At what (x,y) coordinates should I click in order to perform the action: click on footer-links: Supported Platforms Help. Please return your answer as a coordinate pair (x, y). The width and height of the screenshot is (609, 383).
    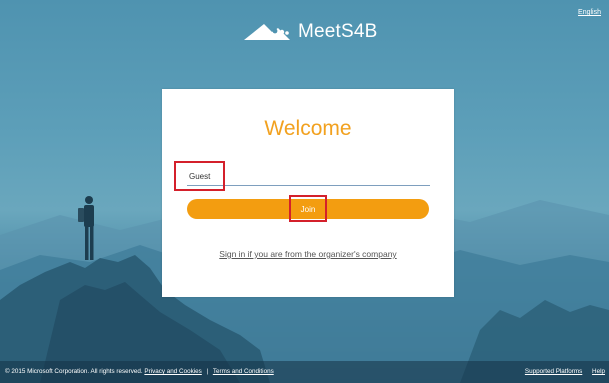
    Looking at the image, I should click on (561, 371).